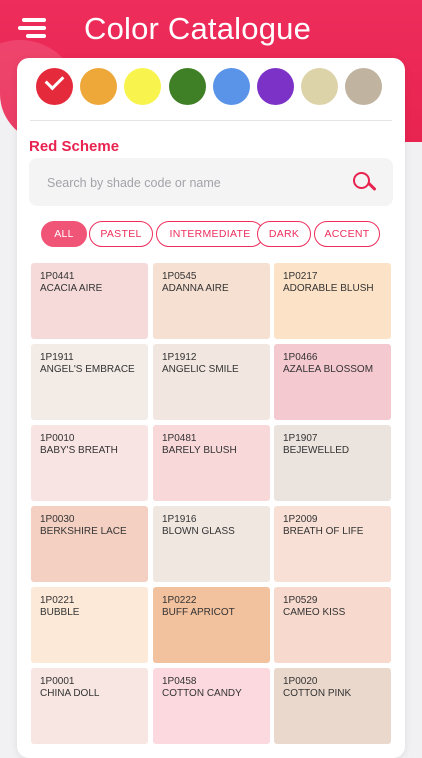 The height and width of the screenshot is (758, 422). I want to click on hamburger-menu-icon, so click(34, 28).